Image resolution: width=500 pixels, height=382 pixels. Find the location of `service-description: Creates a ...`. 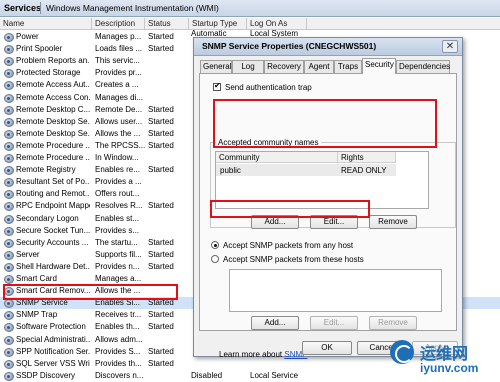

service-description: Creates a ... is located at coordinates (117, 85).